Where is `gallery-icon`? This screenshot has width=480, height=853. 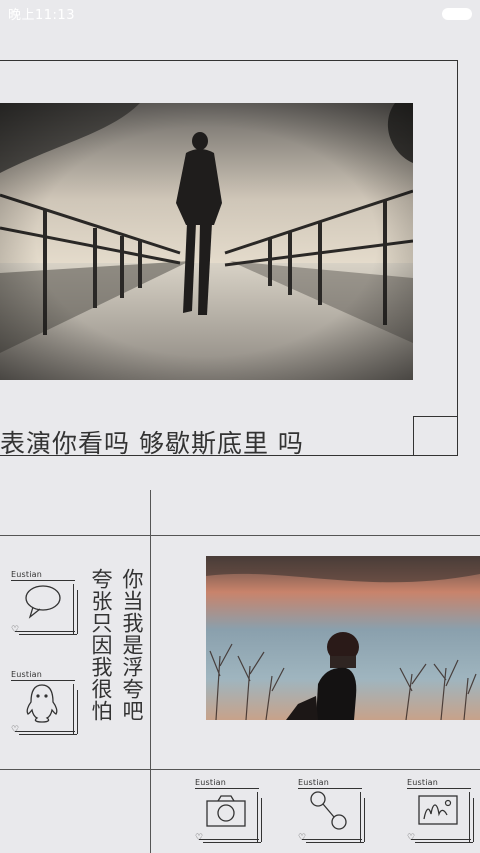 gallery-icon is located at coordinates (438, 810).